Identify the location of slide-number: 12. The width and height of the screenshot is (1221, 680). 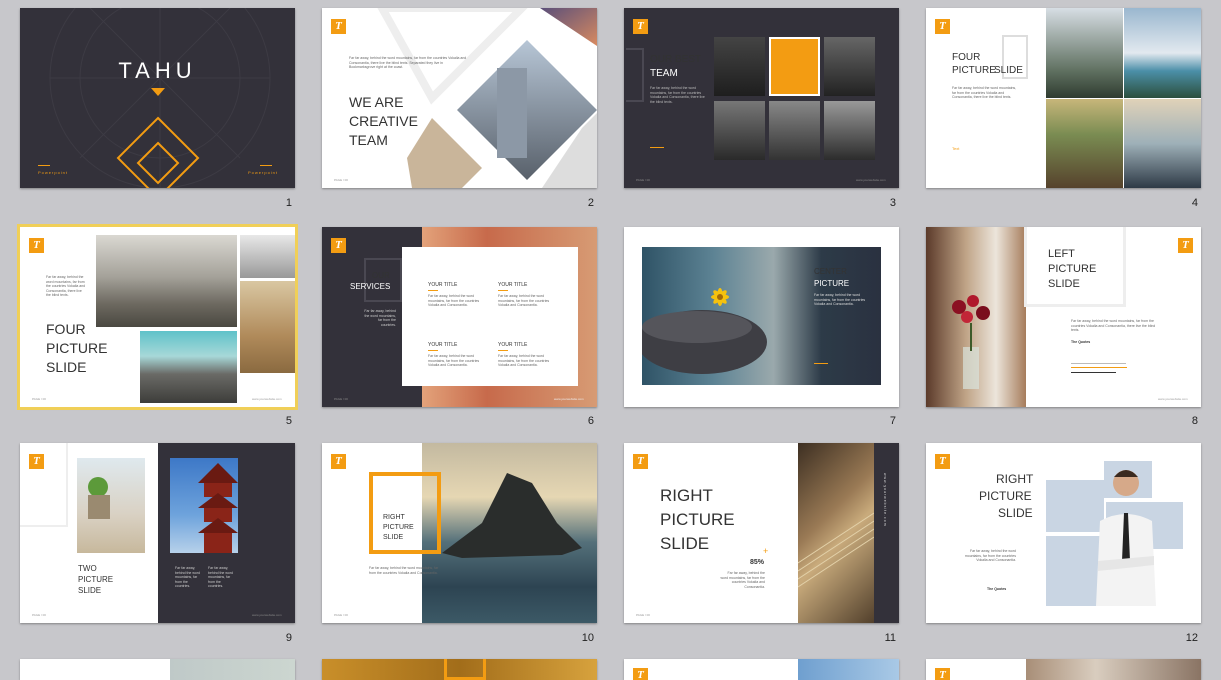
(1191, 638).